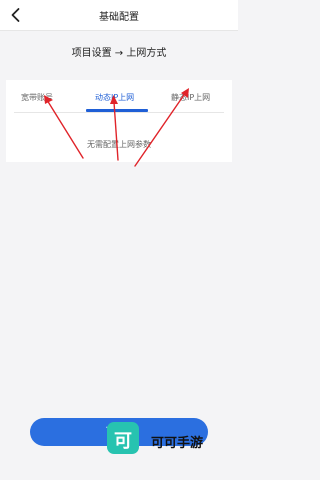 The width and height of the screenshot is (320, 480). I want to click on breadcrumb: 项目设置 → 上网方式, so click(119, 53).